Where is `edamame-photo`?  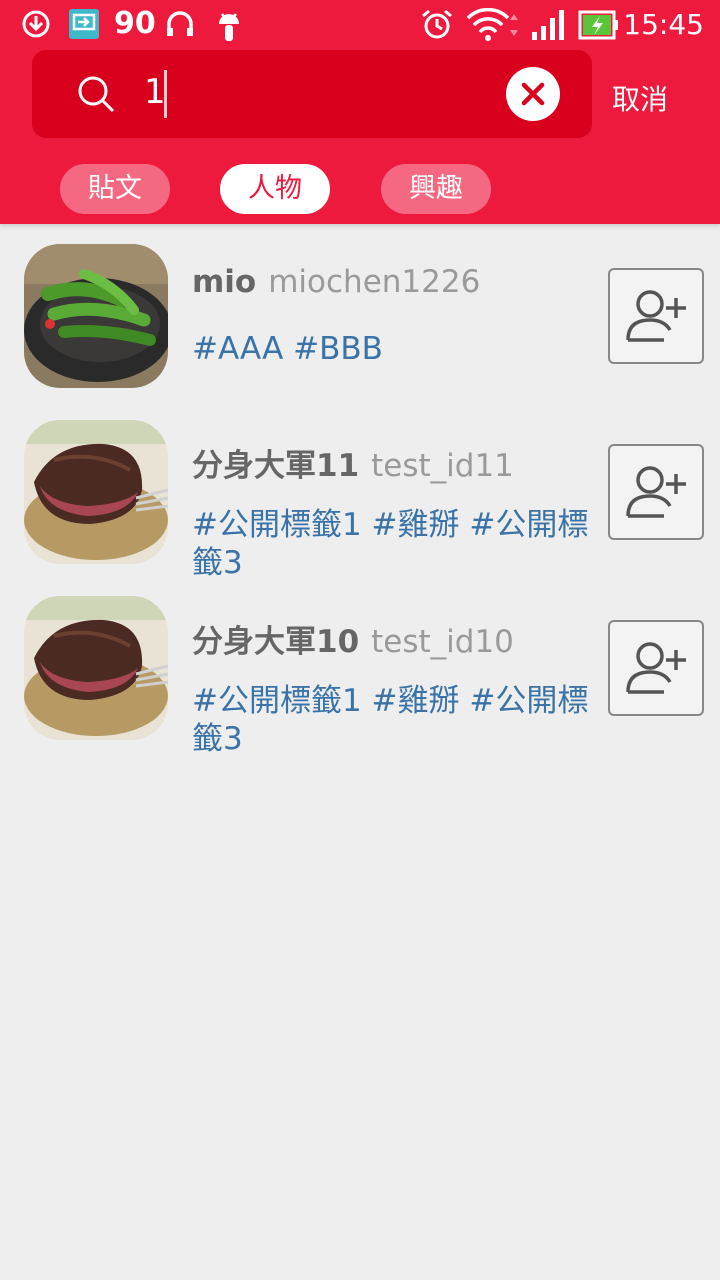 edamame-photo is located at coordinates (96, 316).